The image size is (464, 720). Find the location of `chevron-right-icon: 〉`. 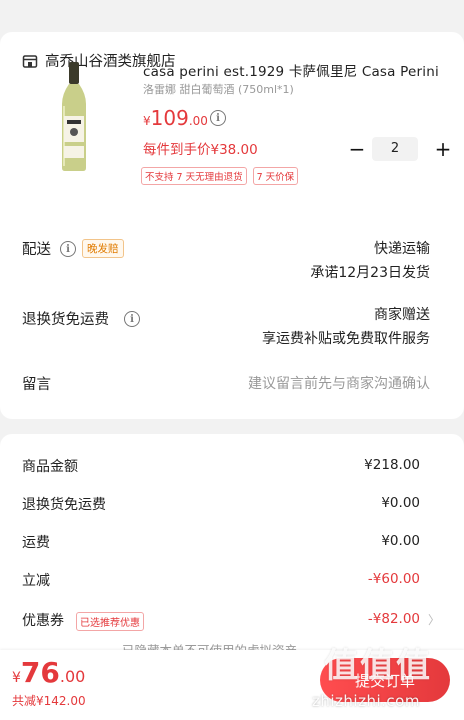

chevron-right-icon: 〉 is located at coordinates (434, 619).